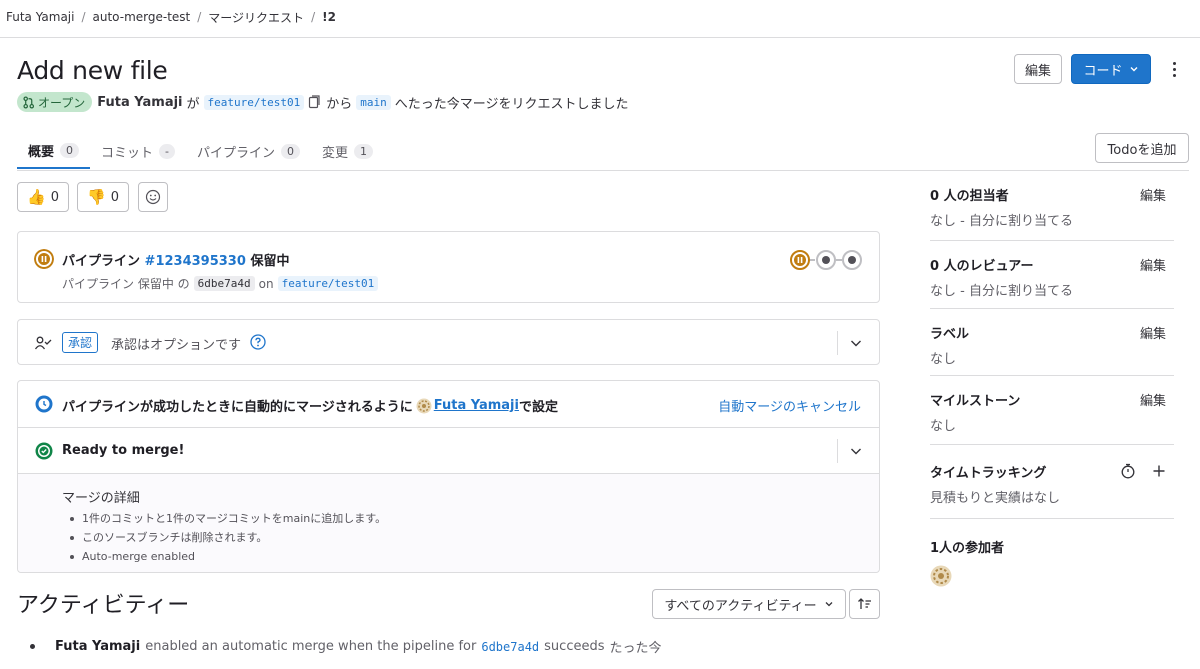 This screenshot has height=669, width=1200. What do you see at coordinates (941, 576) in the screenshot?
I see `avatar` at bounding box center [941, 576].